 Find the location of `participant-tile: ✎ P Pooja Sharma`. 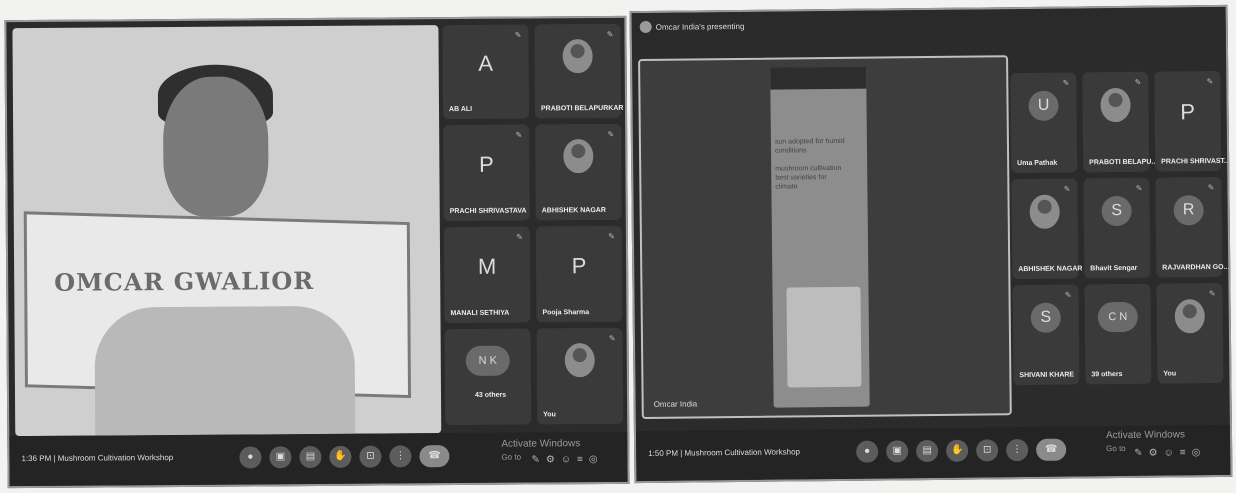

participant-tile: ✎ P Pooja Sharma is located at coordinates (579, 274).